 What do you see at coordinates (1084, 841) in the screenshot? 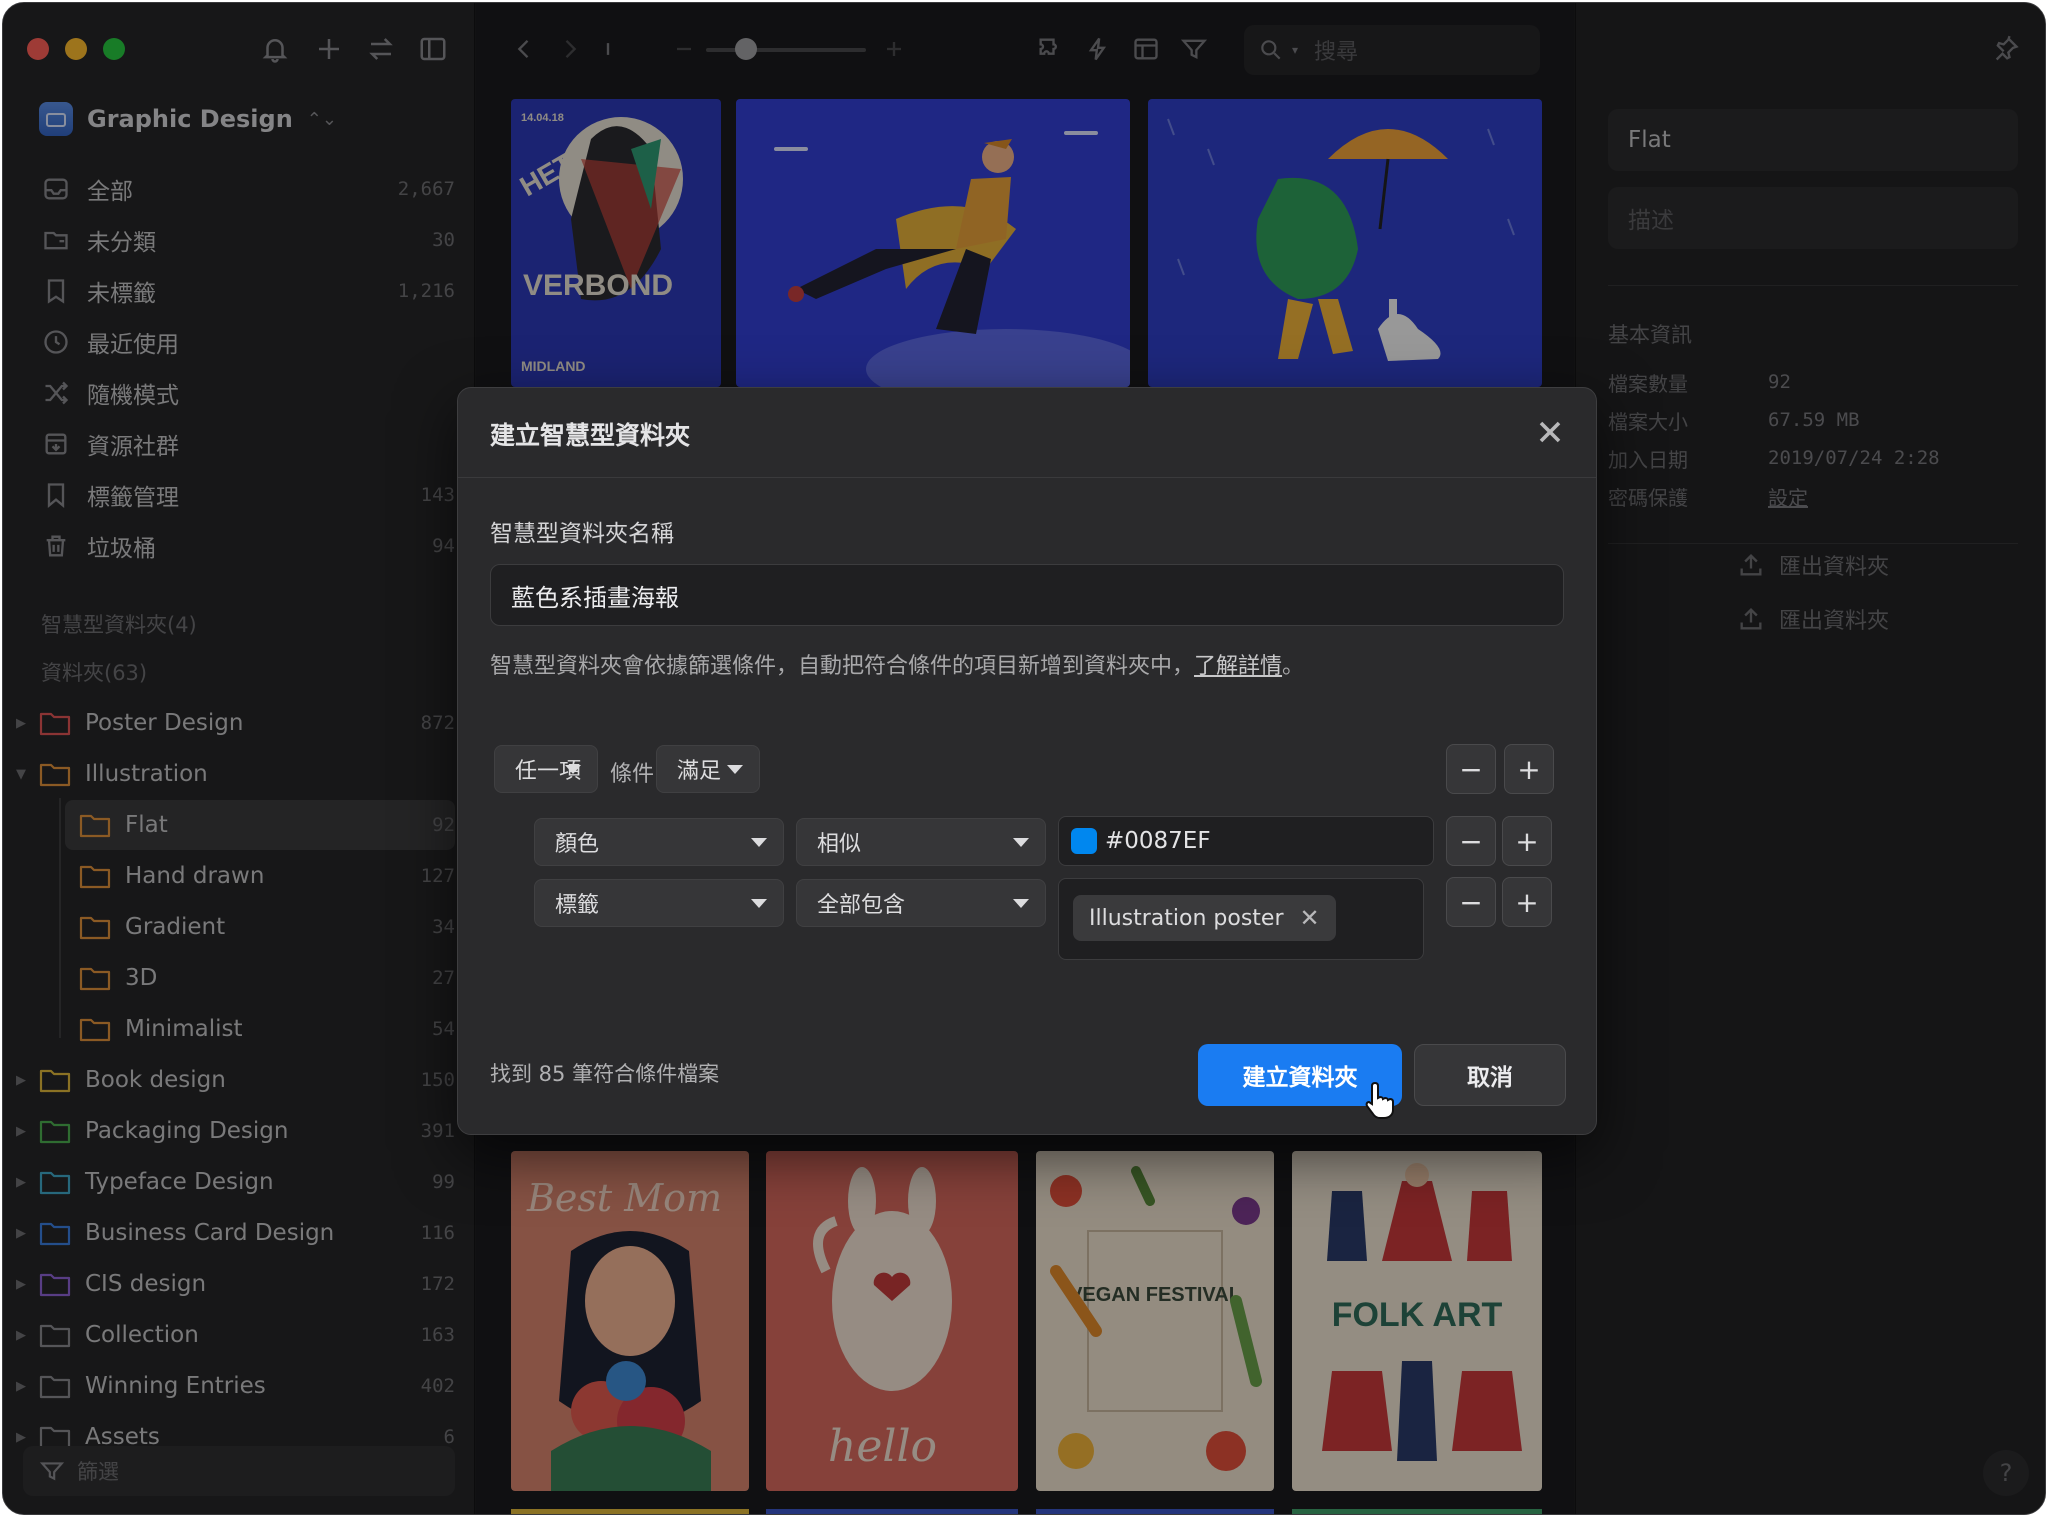
I see `color-swatch` at bounding box center [1084, 841].